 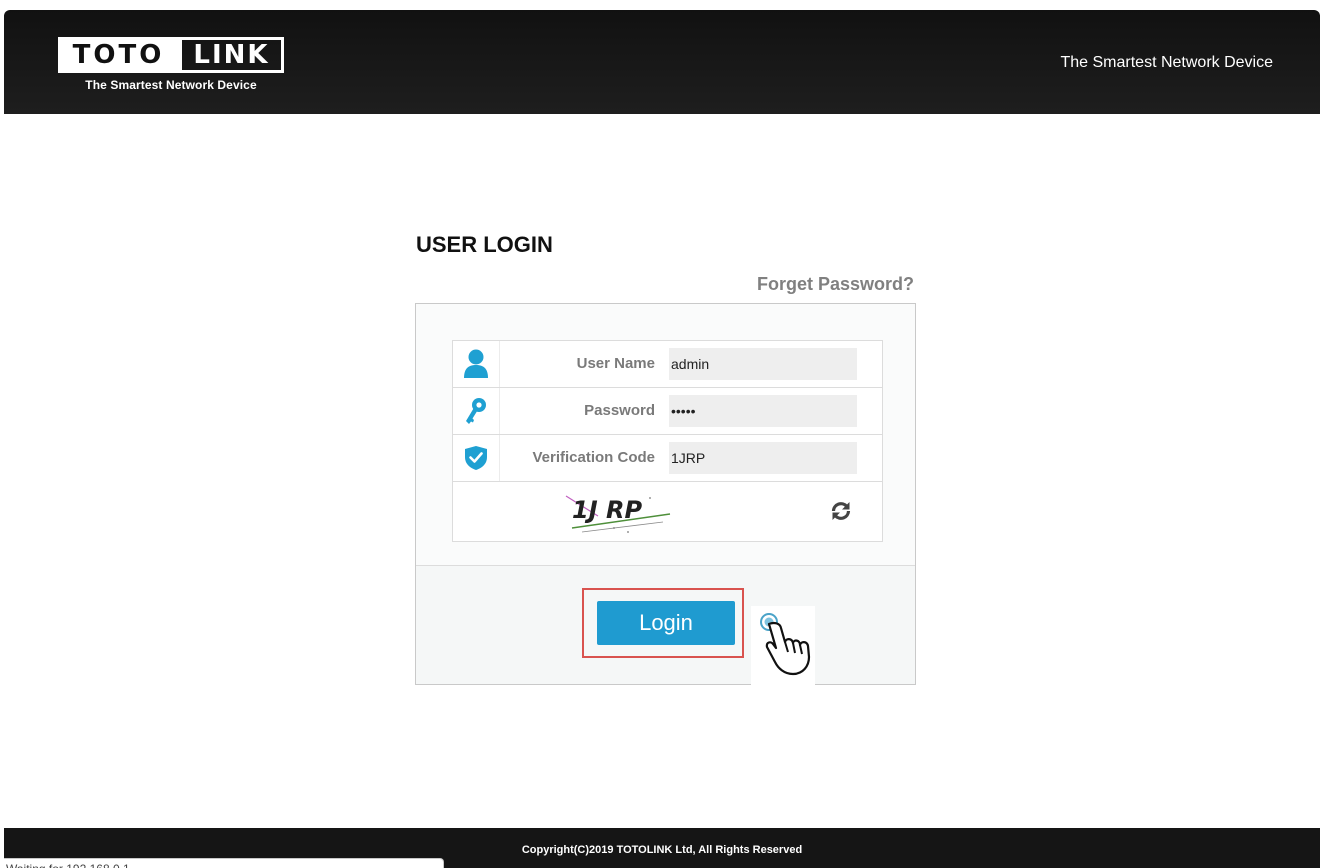 I want to click on password-label: Password, so click(x=619, y=410).